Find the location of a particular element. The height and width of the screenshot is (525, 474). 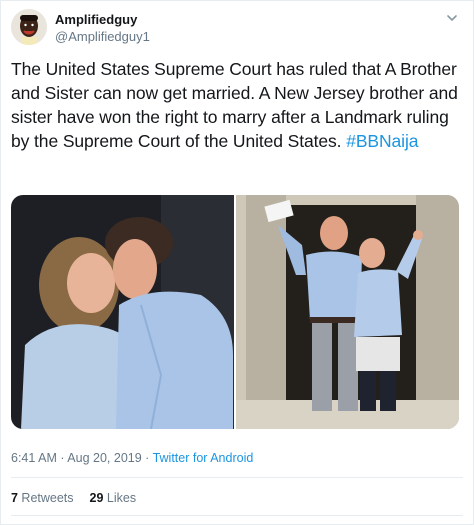

likes-count: 29 is located at coordinates (96, 498).